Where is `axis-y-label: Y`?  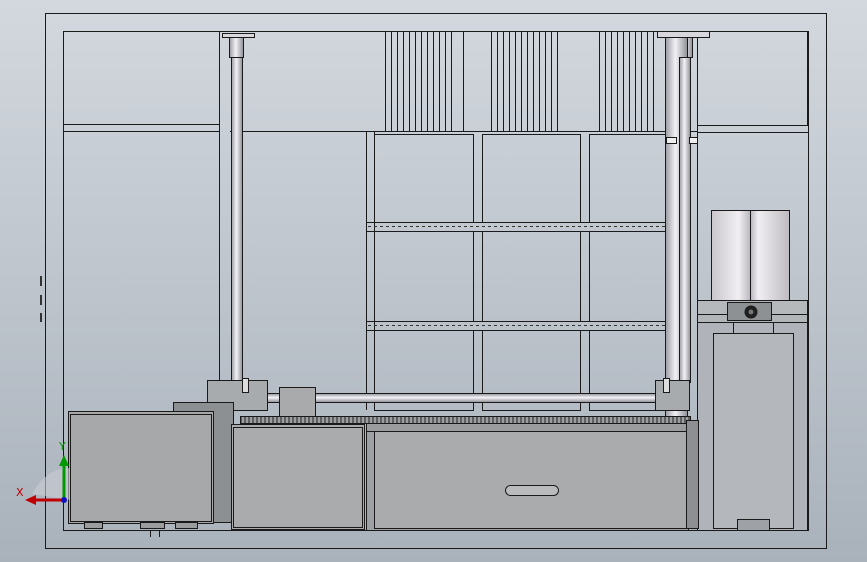
axis-y-label: Y is located at coordinates (62, 446).